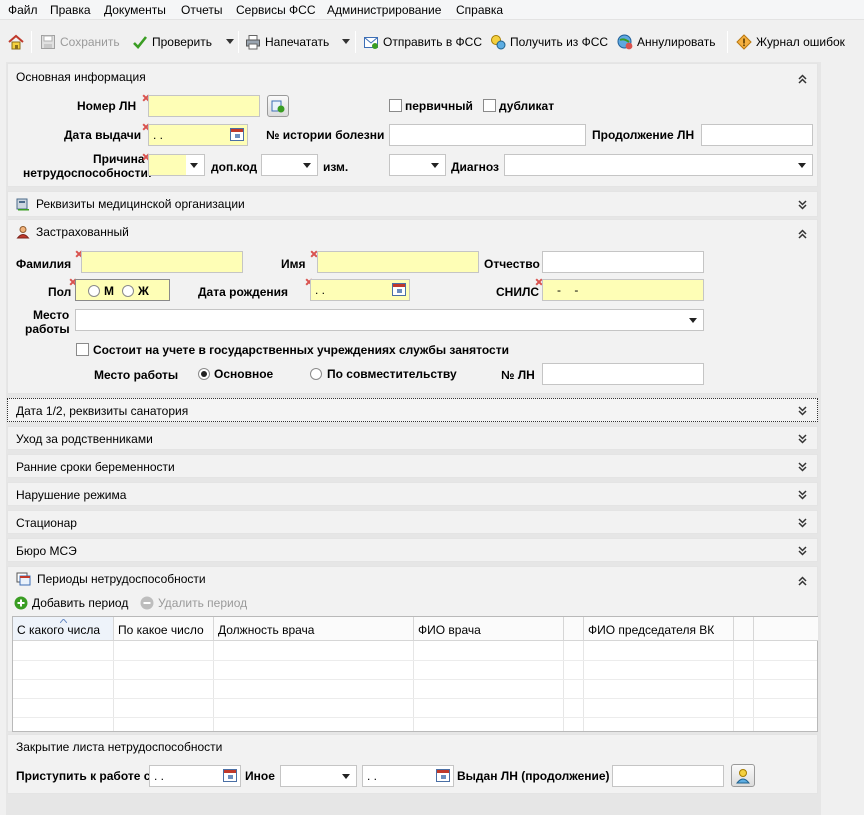  I want to click on menu-documents: Документы, so click(135, 10).